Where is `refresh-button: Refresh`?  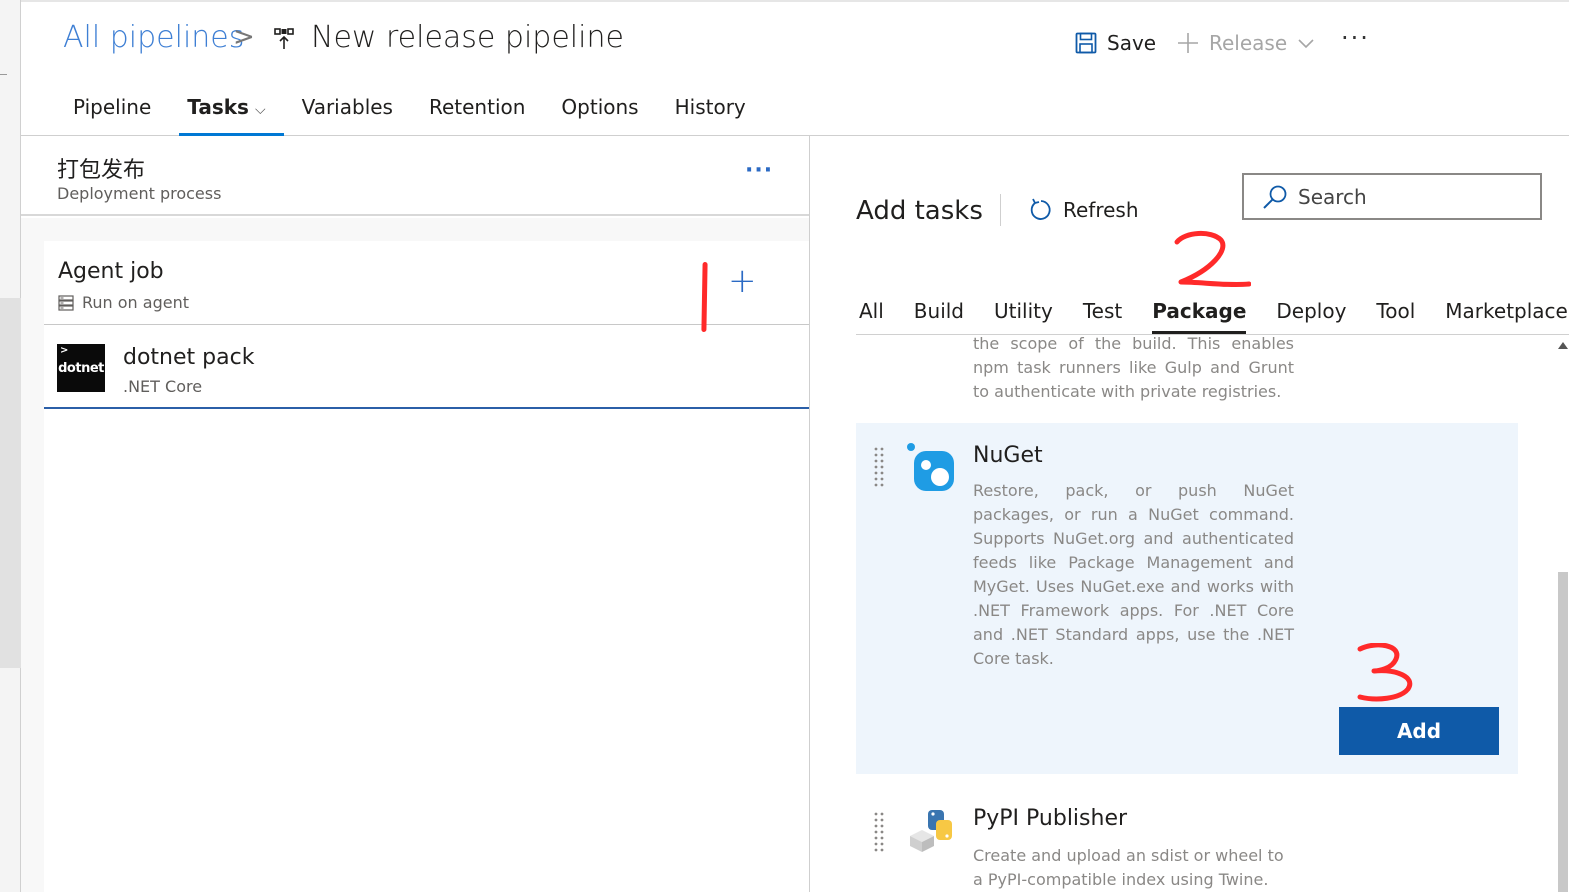 refresh-button: Refresh is located at coordinates (1084, 210).